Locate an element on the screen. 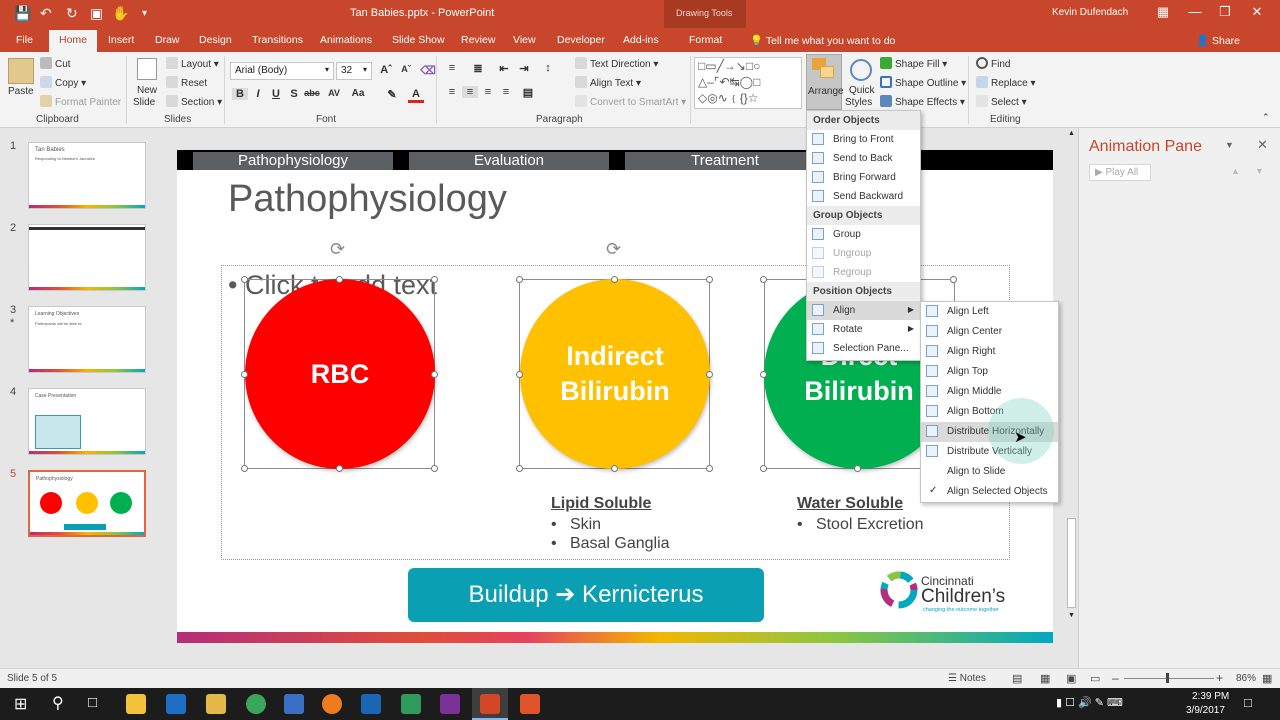  layout-button: Layout ▾ is located at coordinates (192, 63).